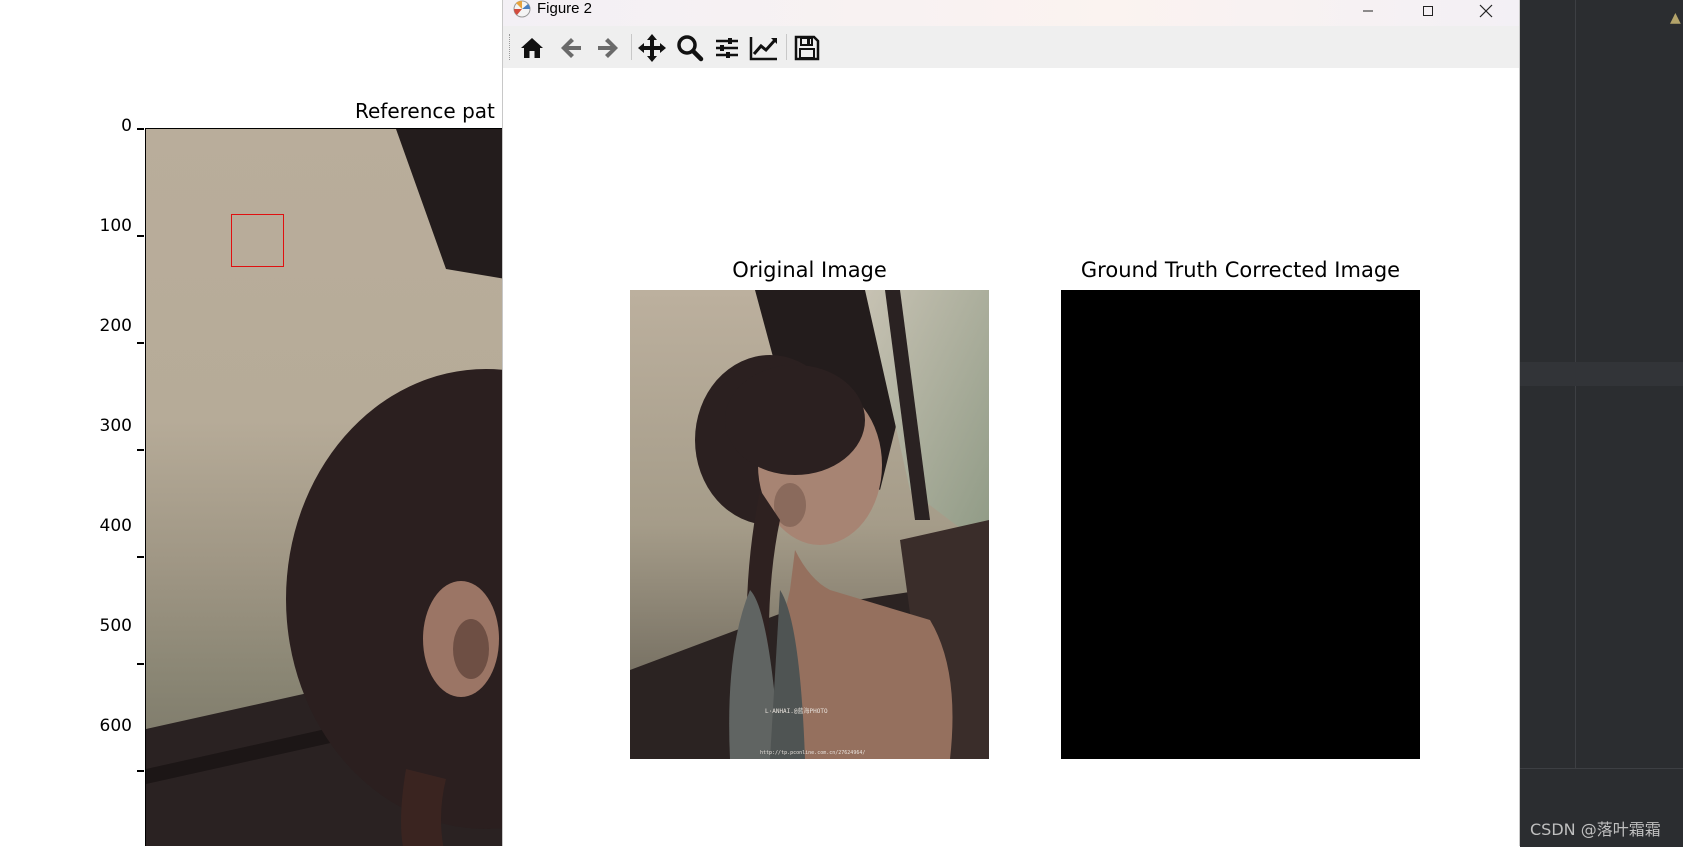 The width and height of the screenshot is (1683, 847). I want to click on close-button, so click(1486, 11).